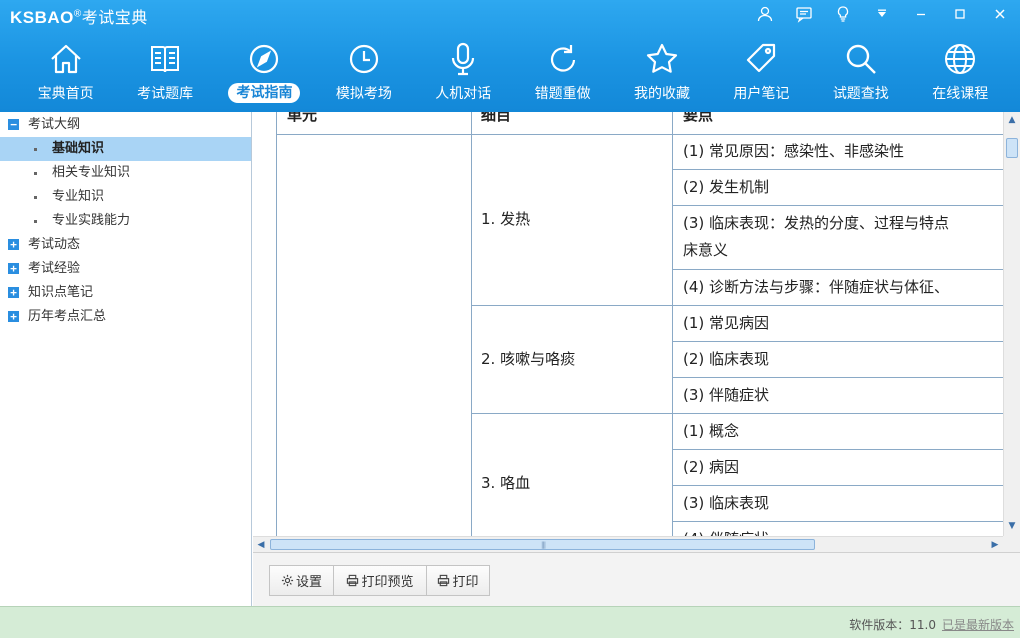 This screenshot has height=638, width=1020. What do you see at coordinates (572, 475) in the screenshot?
I see `item-cell-hemoptysis: 3. 咯血` at bounding box center [572, 475].